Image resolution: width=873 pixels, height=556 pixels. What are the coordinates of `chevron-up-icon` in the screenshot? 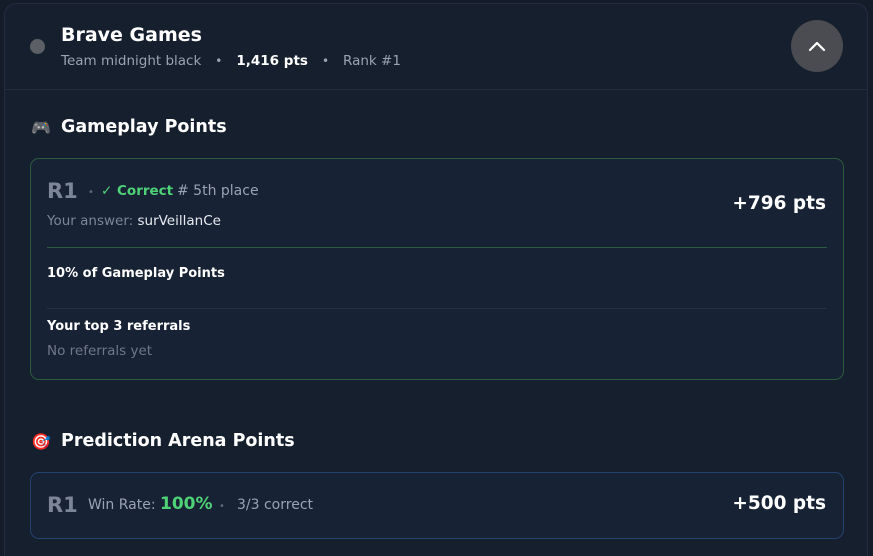 It's located at (817, 46).